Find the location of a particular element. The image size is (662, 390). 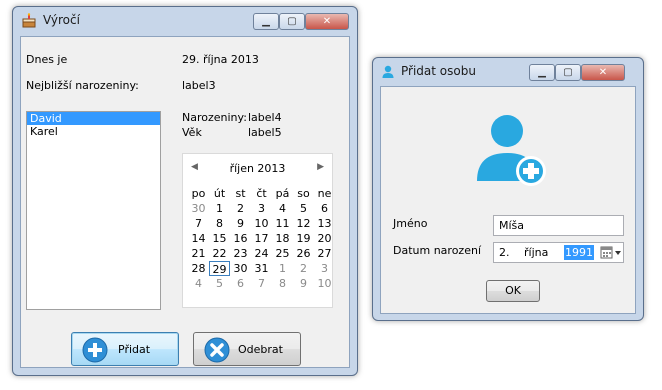

birthday-label: Narozeniny: is located at coordinates (214, 117).